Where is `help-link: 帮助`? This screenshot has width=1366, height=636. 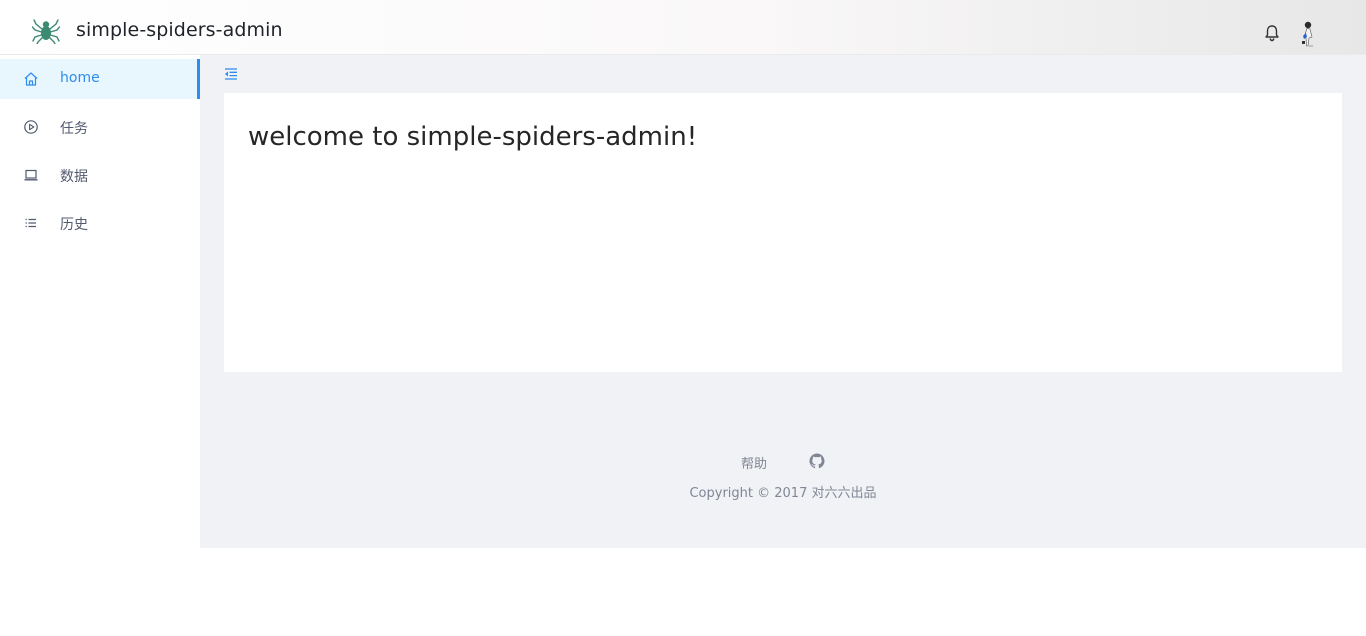
help-link: 帮助 is located at coordinates (754, 462).